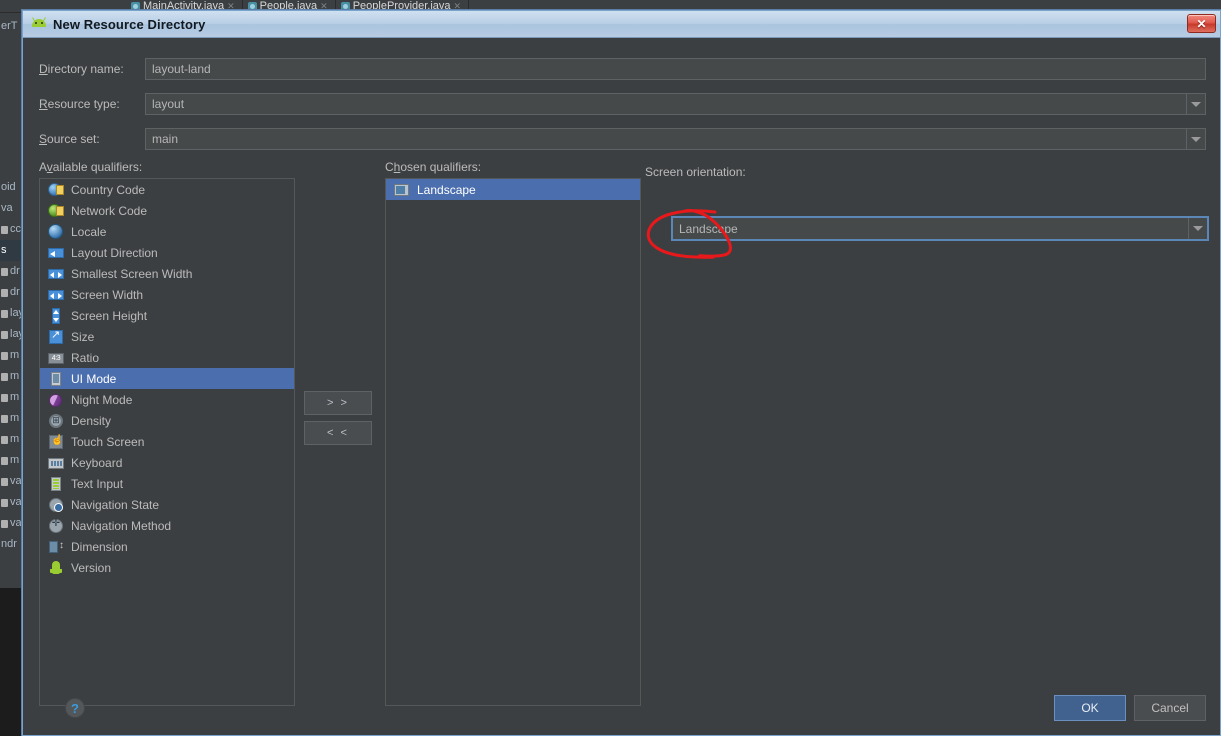  Describe the element at coordinates (109, 315) in the screenshot. I see `list-item-label: Screen Height` at that location.